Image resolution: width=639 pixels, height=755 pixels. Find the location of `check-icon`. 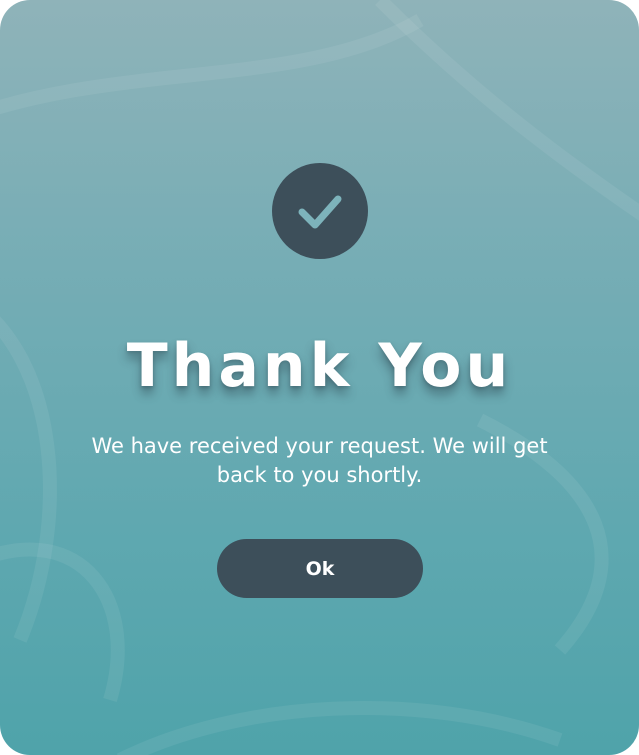

check-icon is located at coordinates (320, 212).